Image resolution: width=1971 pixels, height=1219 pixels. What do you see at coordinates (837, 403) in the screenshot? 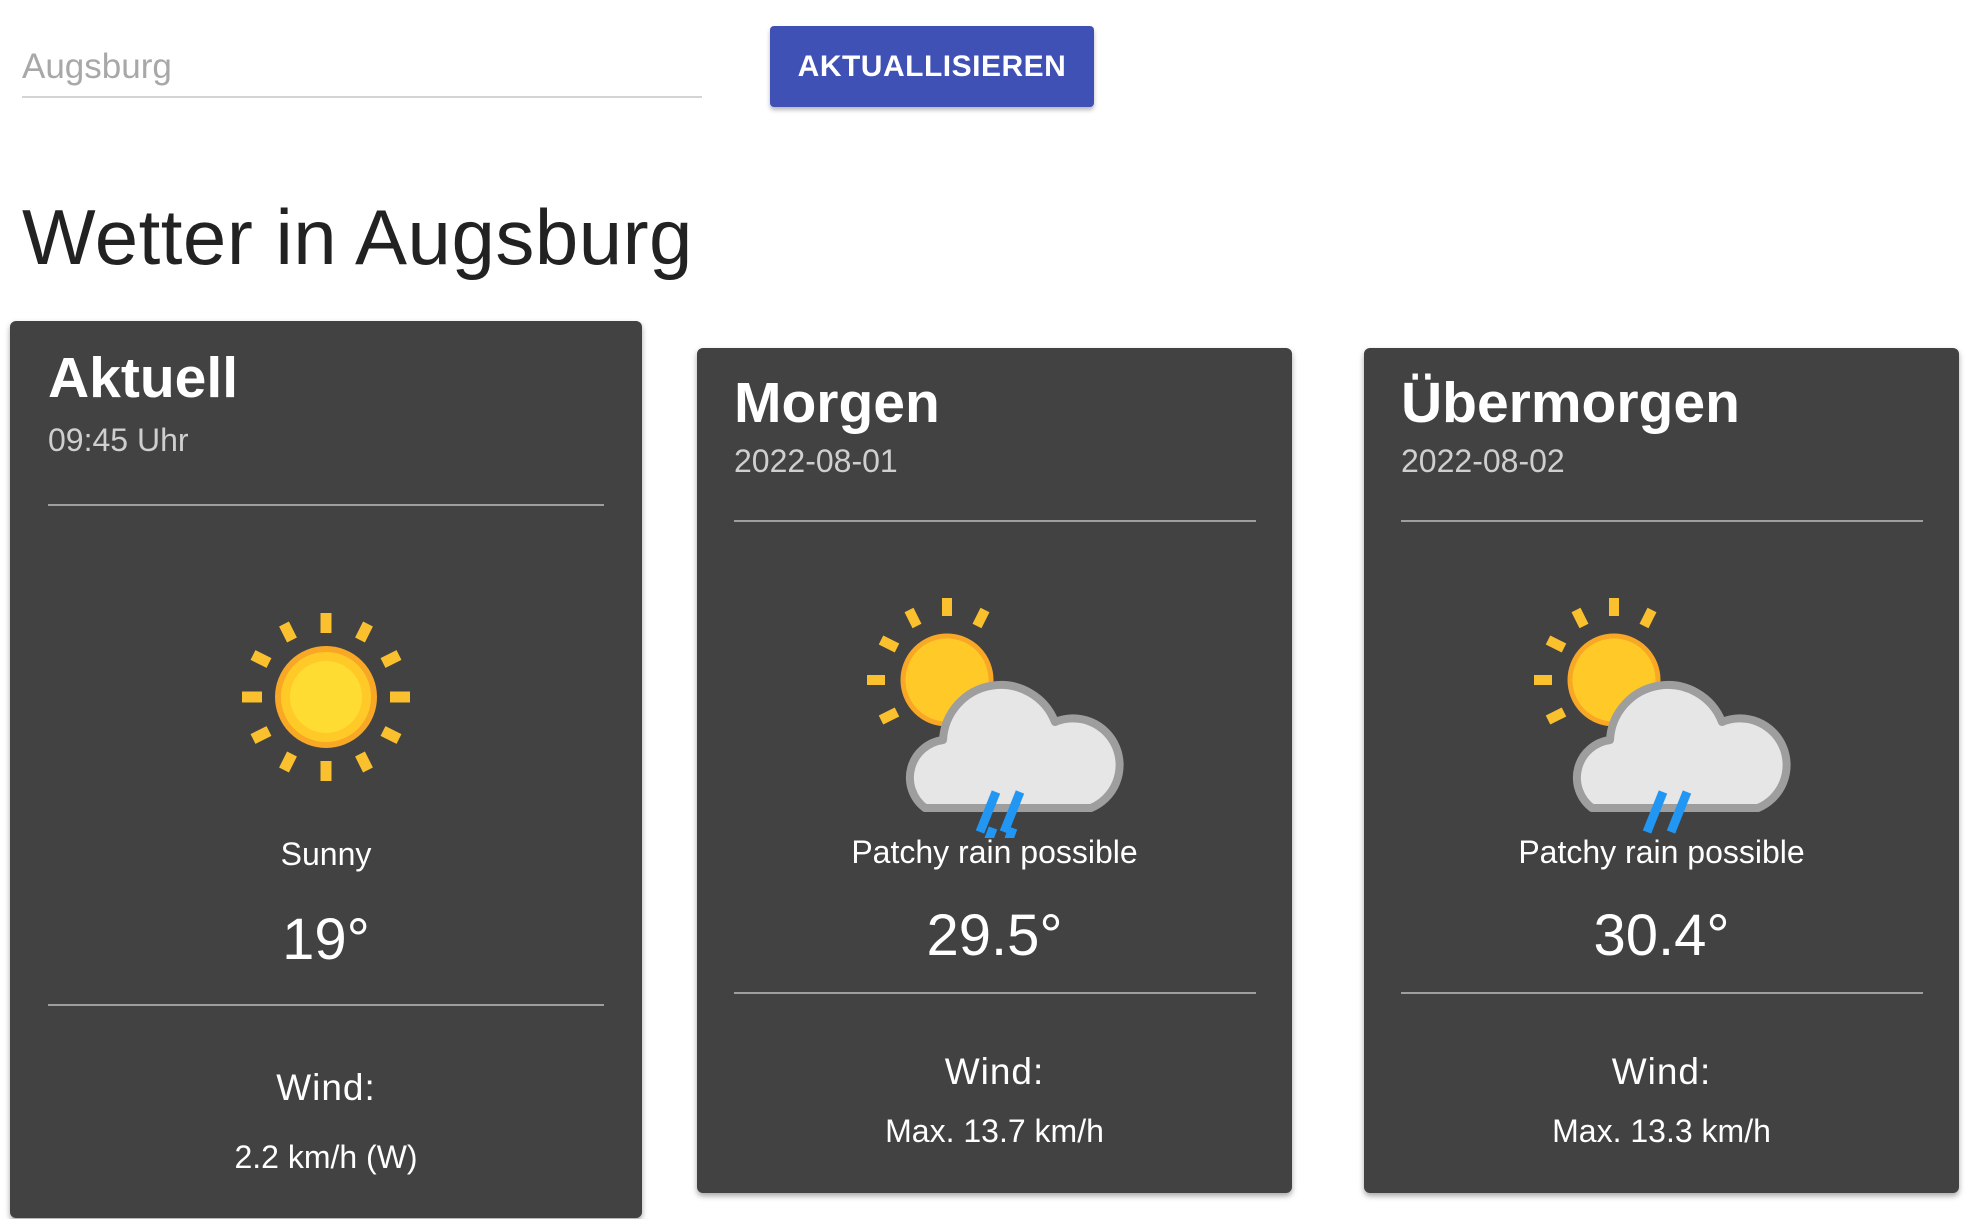
I see `card-title: Morgen` at bounding box center [837, 403].